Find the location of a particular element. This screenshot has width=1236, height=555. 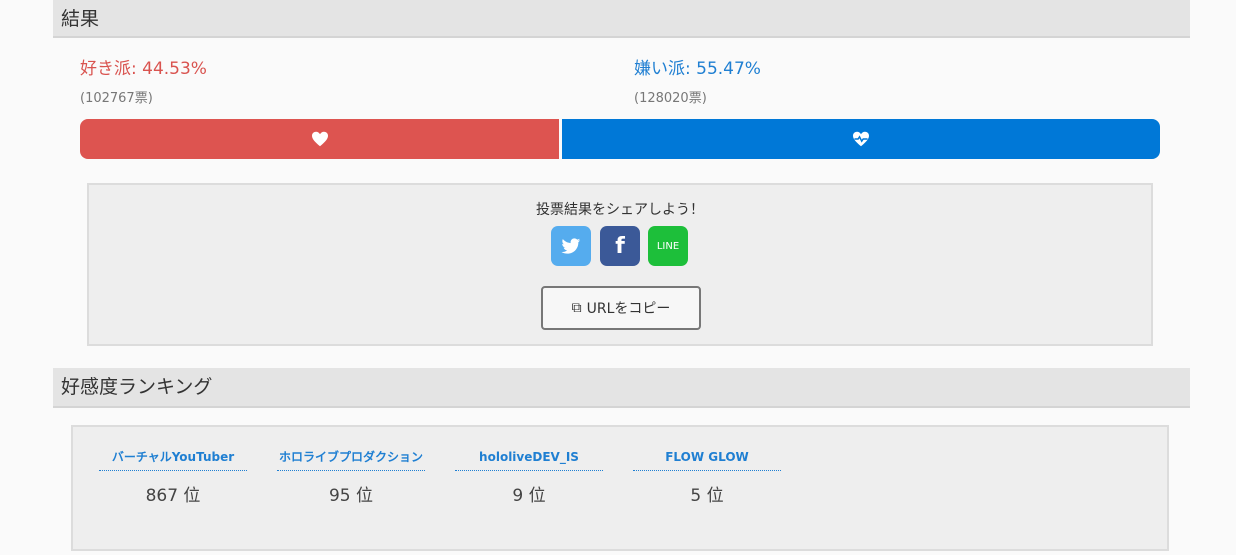

ranking-item-rank: 867 位 is located at coordinates (173, 496).